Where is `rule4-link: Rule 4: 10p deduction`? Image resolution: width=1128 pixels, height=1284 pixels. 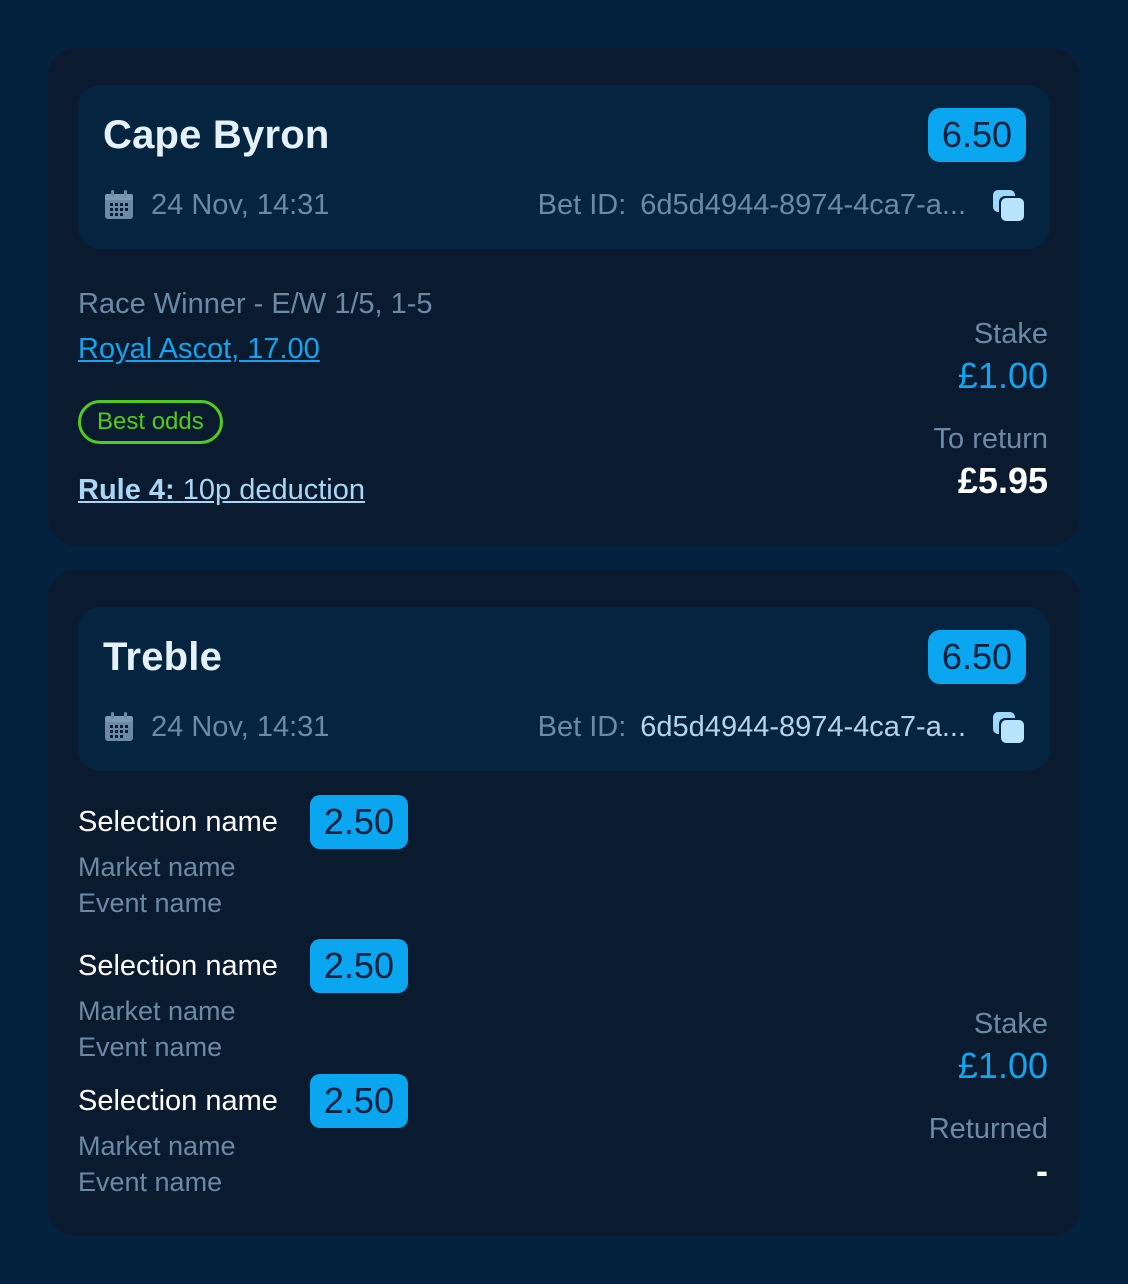 rule4-link: Rule 4: 10p deduction is located at coordinates (221, 490).